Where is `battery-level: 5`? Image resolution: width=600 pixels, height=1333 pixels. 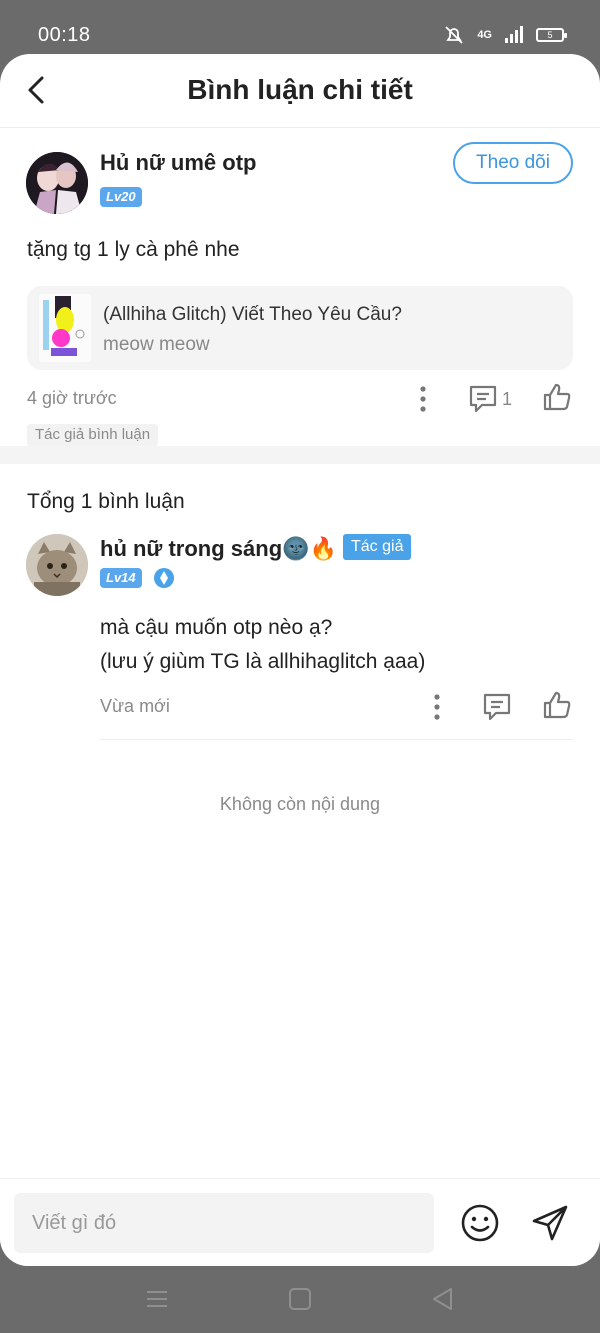 battery-level: 5 is located at coordinates (550, 35).